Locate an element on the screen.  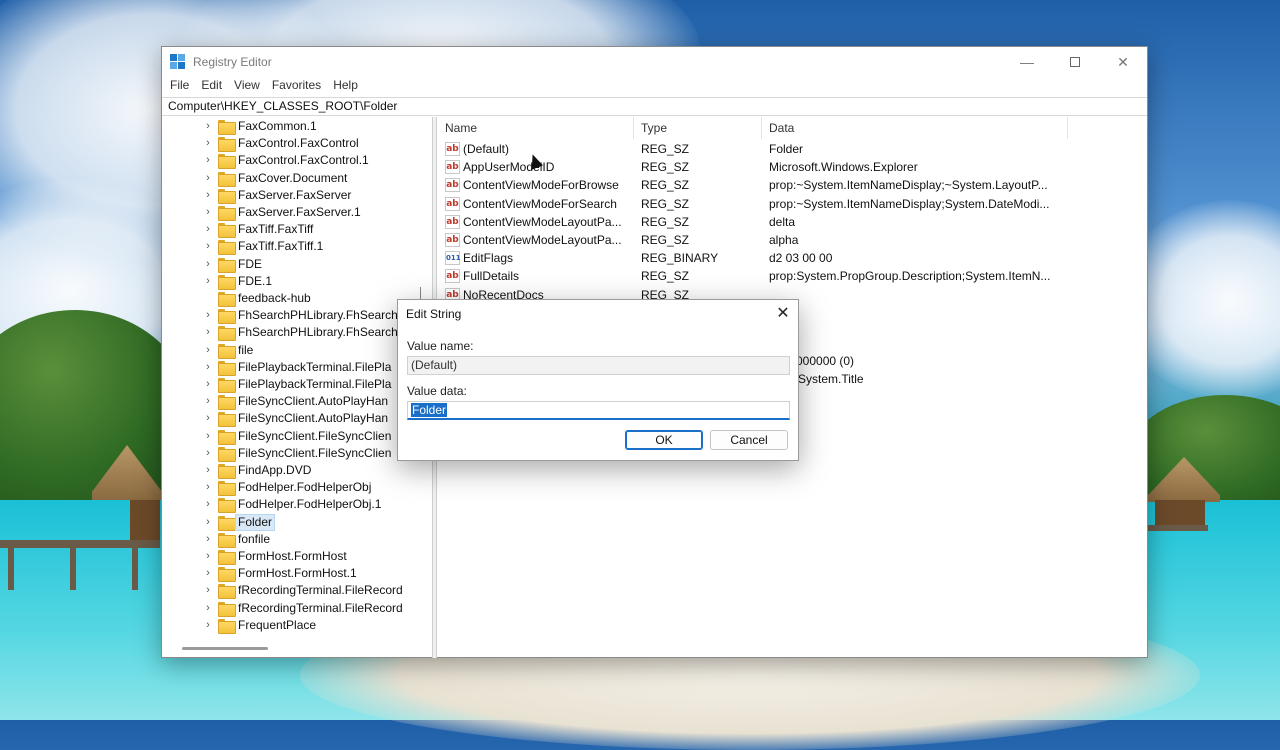
value-row: ab ContentViewModeLayoutPa... REG_SZ alpha is located at coordinates (788, 240).